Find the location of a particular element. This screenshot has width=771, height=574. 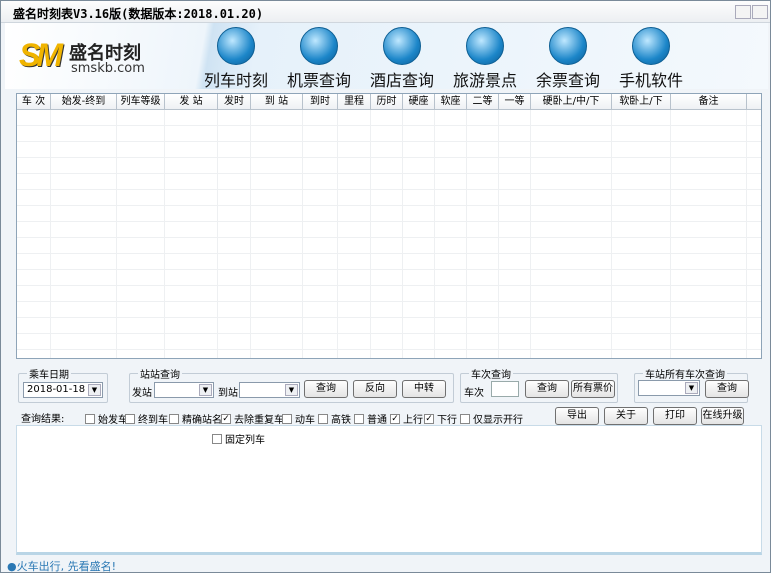

nav-java: 手机软件 is located at coordinates (651, 58).